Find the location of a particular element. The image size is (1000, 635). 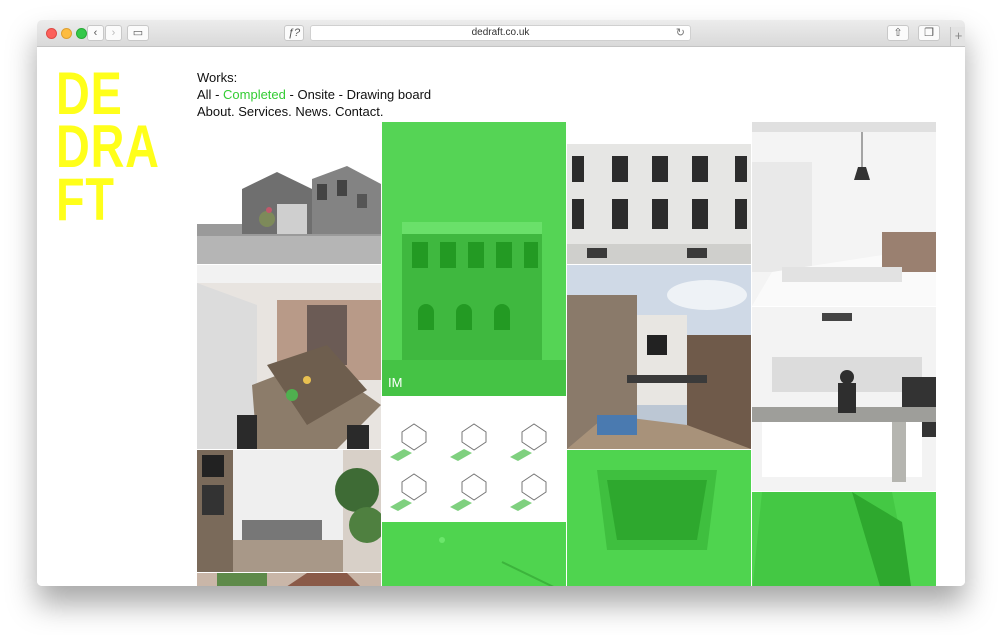

white-kitchen-image is located at coordinates (844, 214).